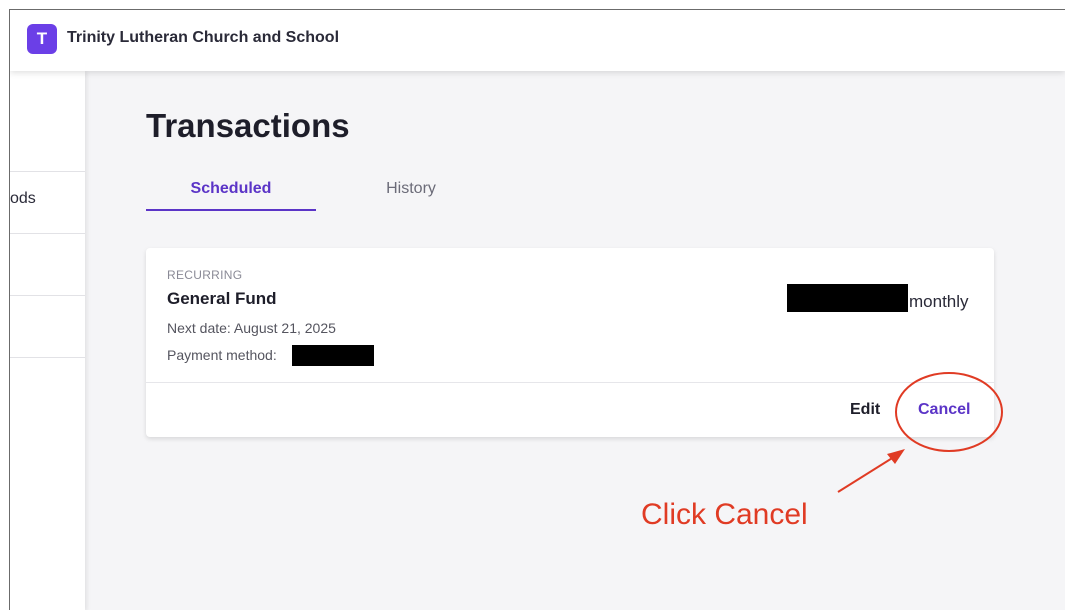  What do you see at coordinates (248, 125) in the screenshot?
I see `page-title: Transactions` at bounding box center [248, 125].